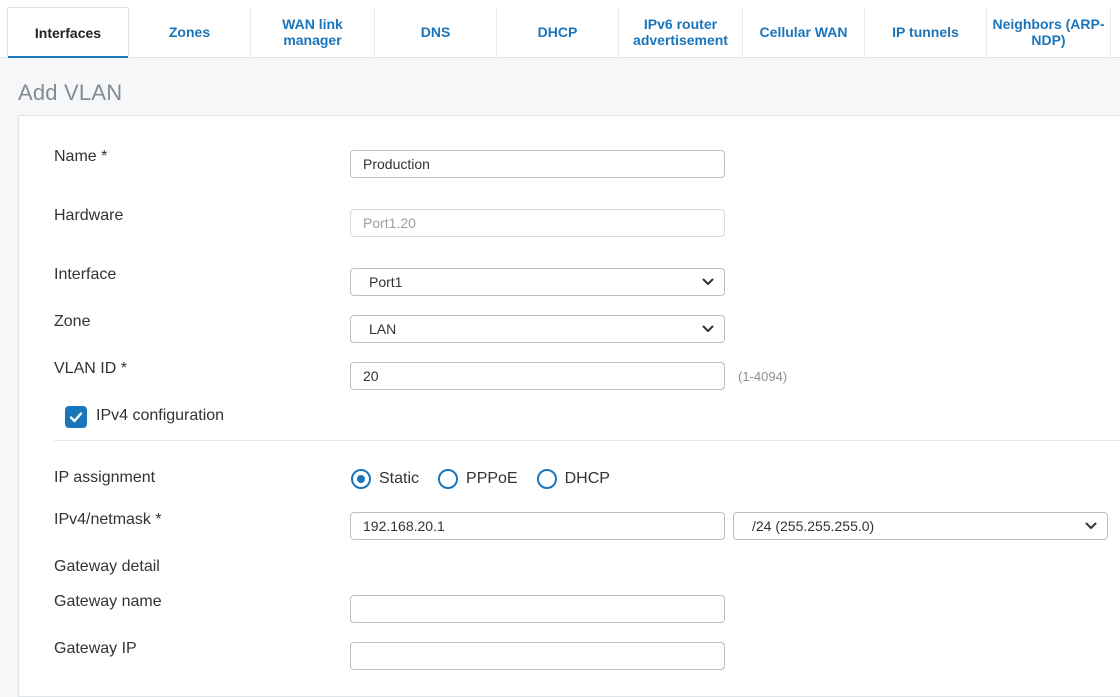 Image resolution: width=1120 pixels, height=697 pixels. I want to click on tab-label: DHCP, so click(557, 32).